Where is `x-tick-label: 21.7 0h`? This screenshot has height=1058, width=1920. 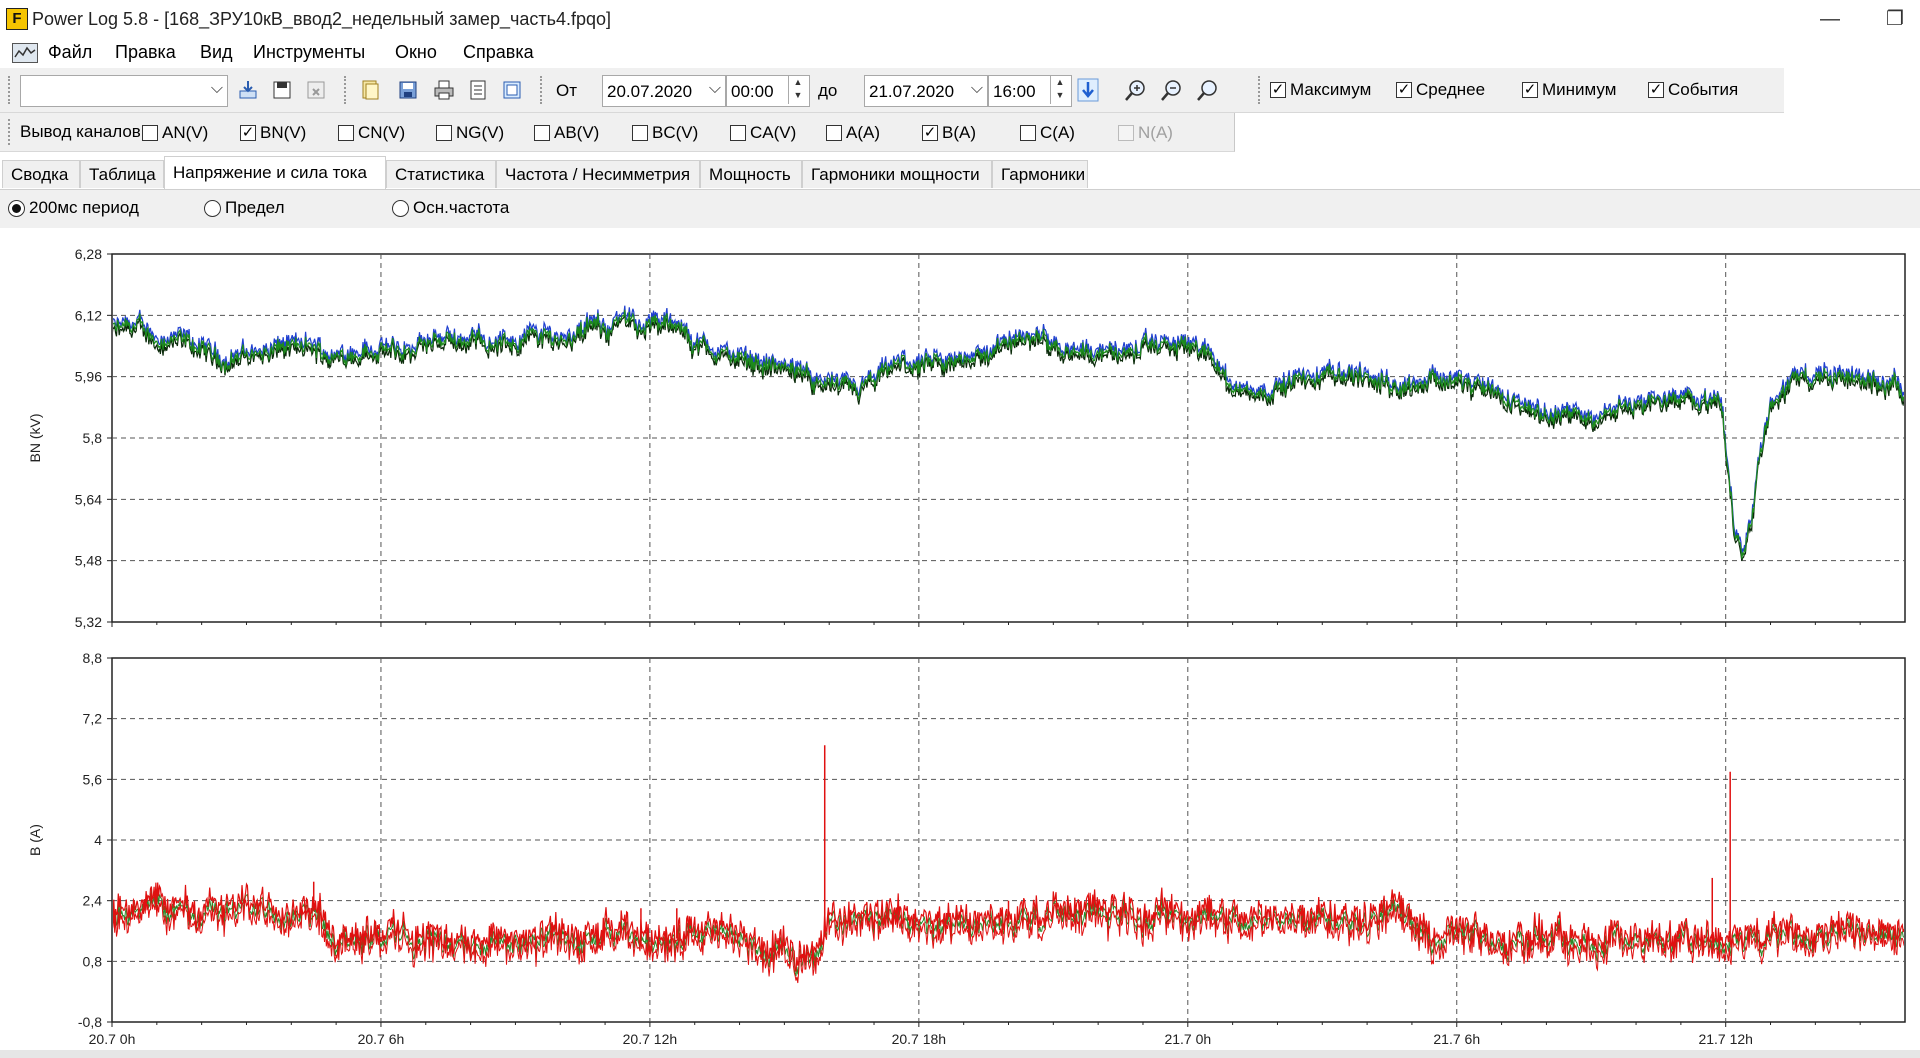
x-tick-label: 21.7 0h is located at coordinates (1187, 1039).